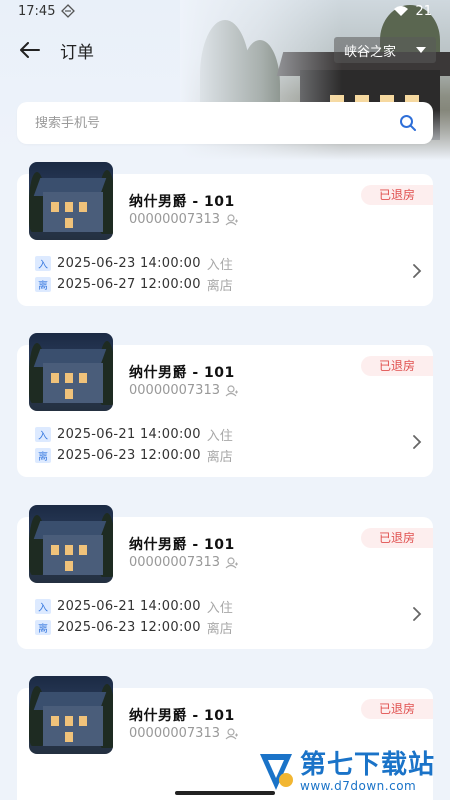 The image size is (450, 800). I want to click on search-input, so click(216, 123).